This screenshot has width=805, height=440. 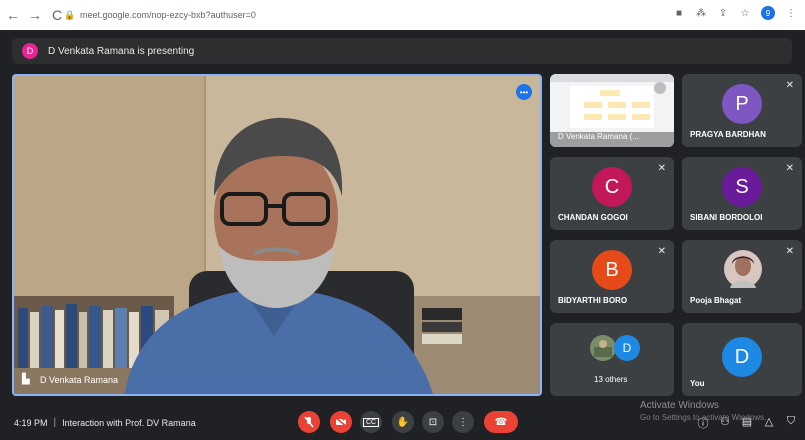 I want to click on forward-icon: →, so click(x=35, y=15).